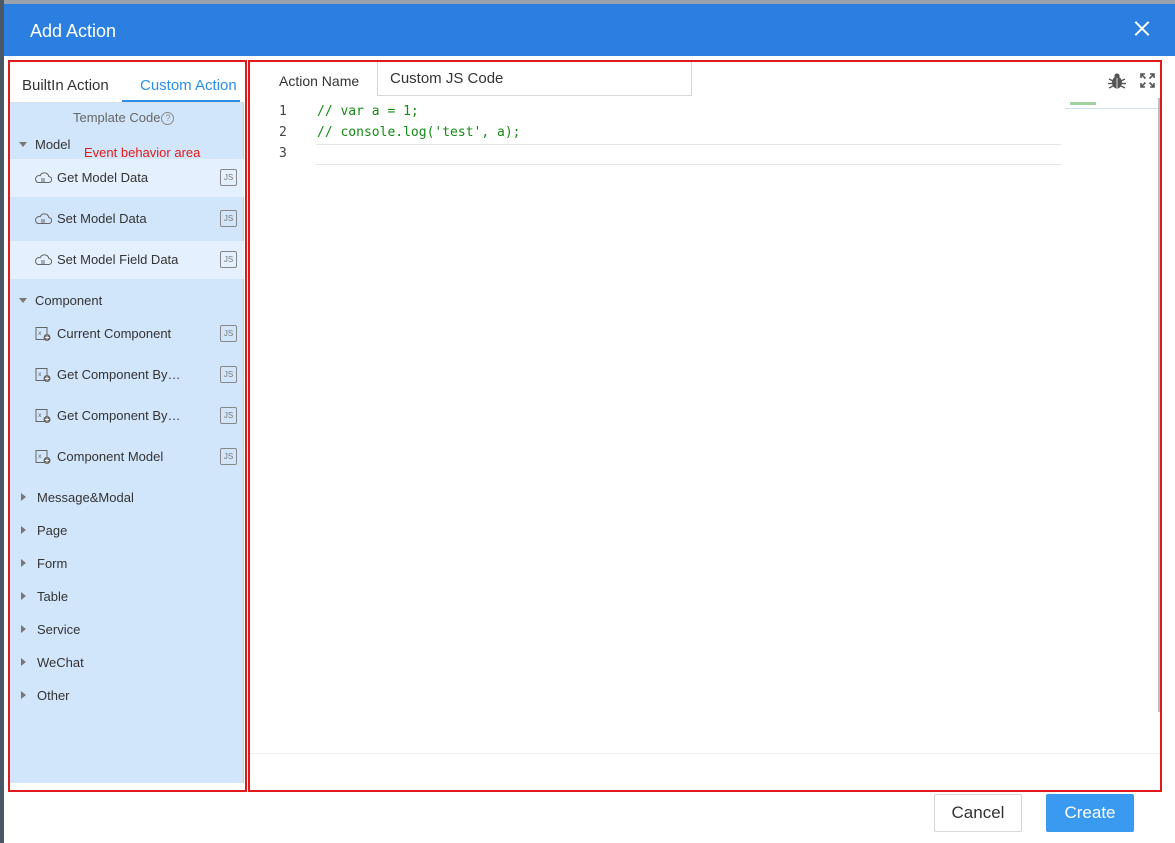 The image size is (1175, 843). What do you see at coordinates (283, 153) in the screenshot?
I see `line-number: 3` at bounding box center [283, 153].